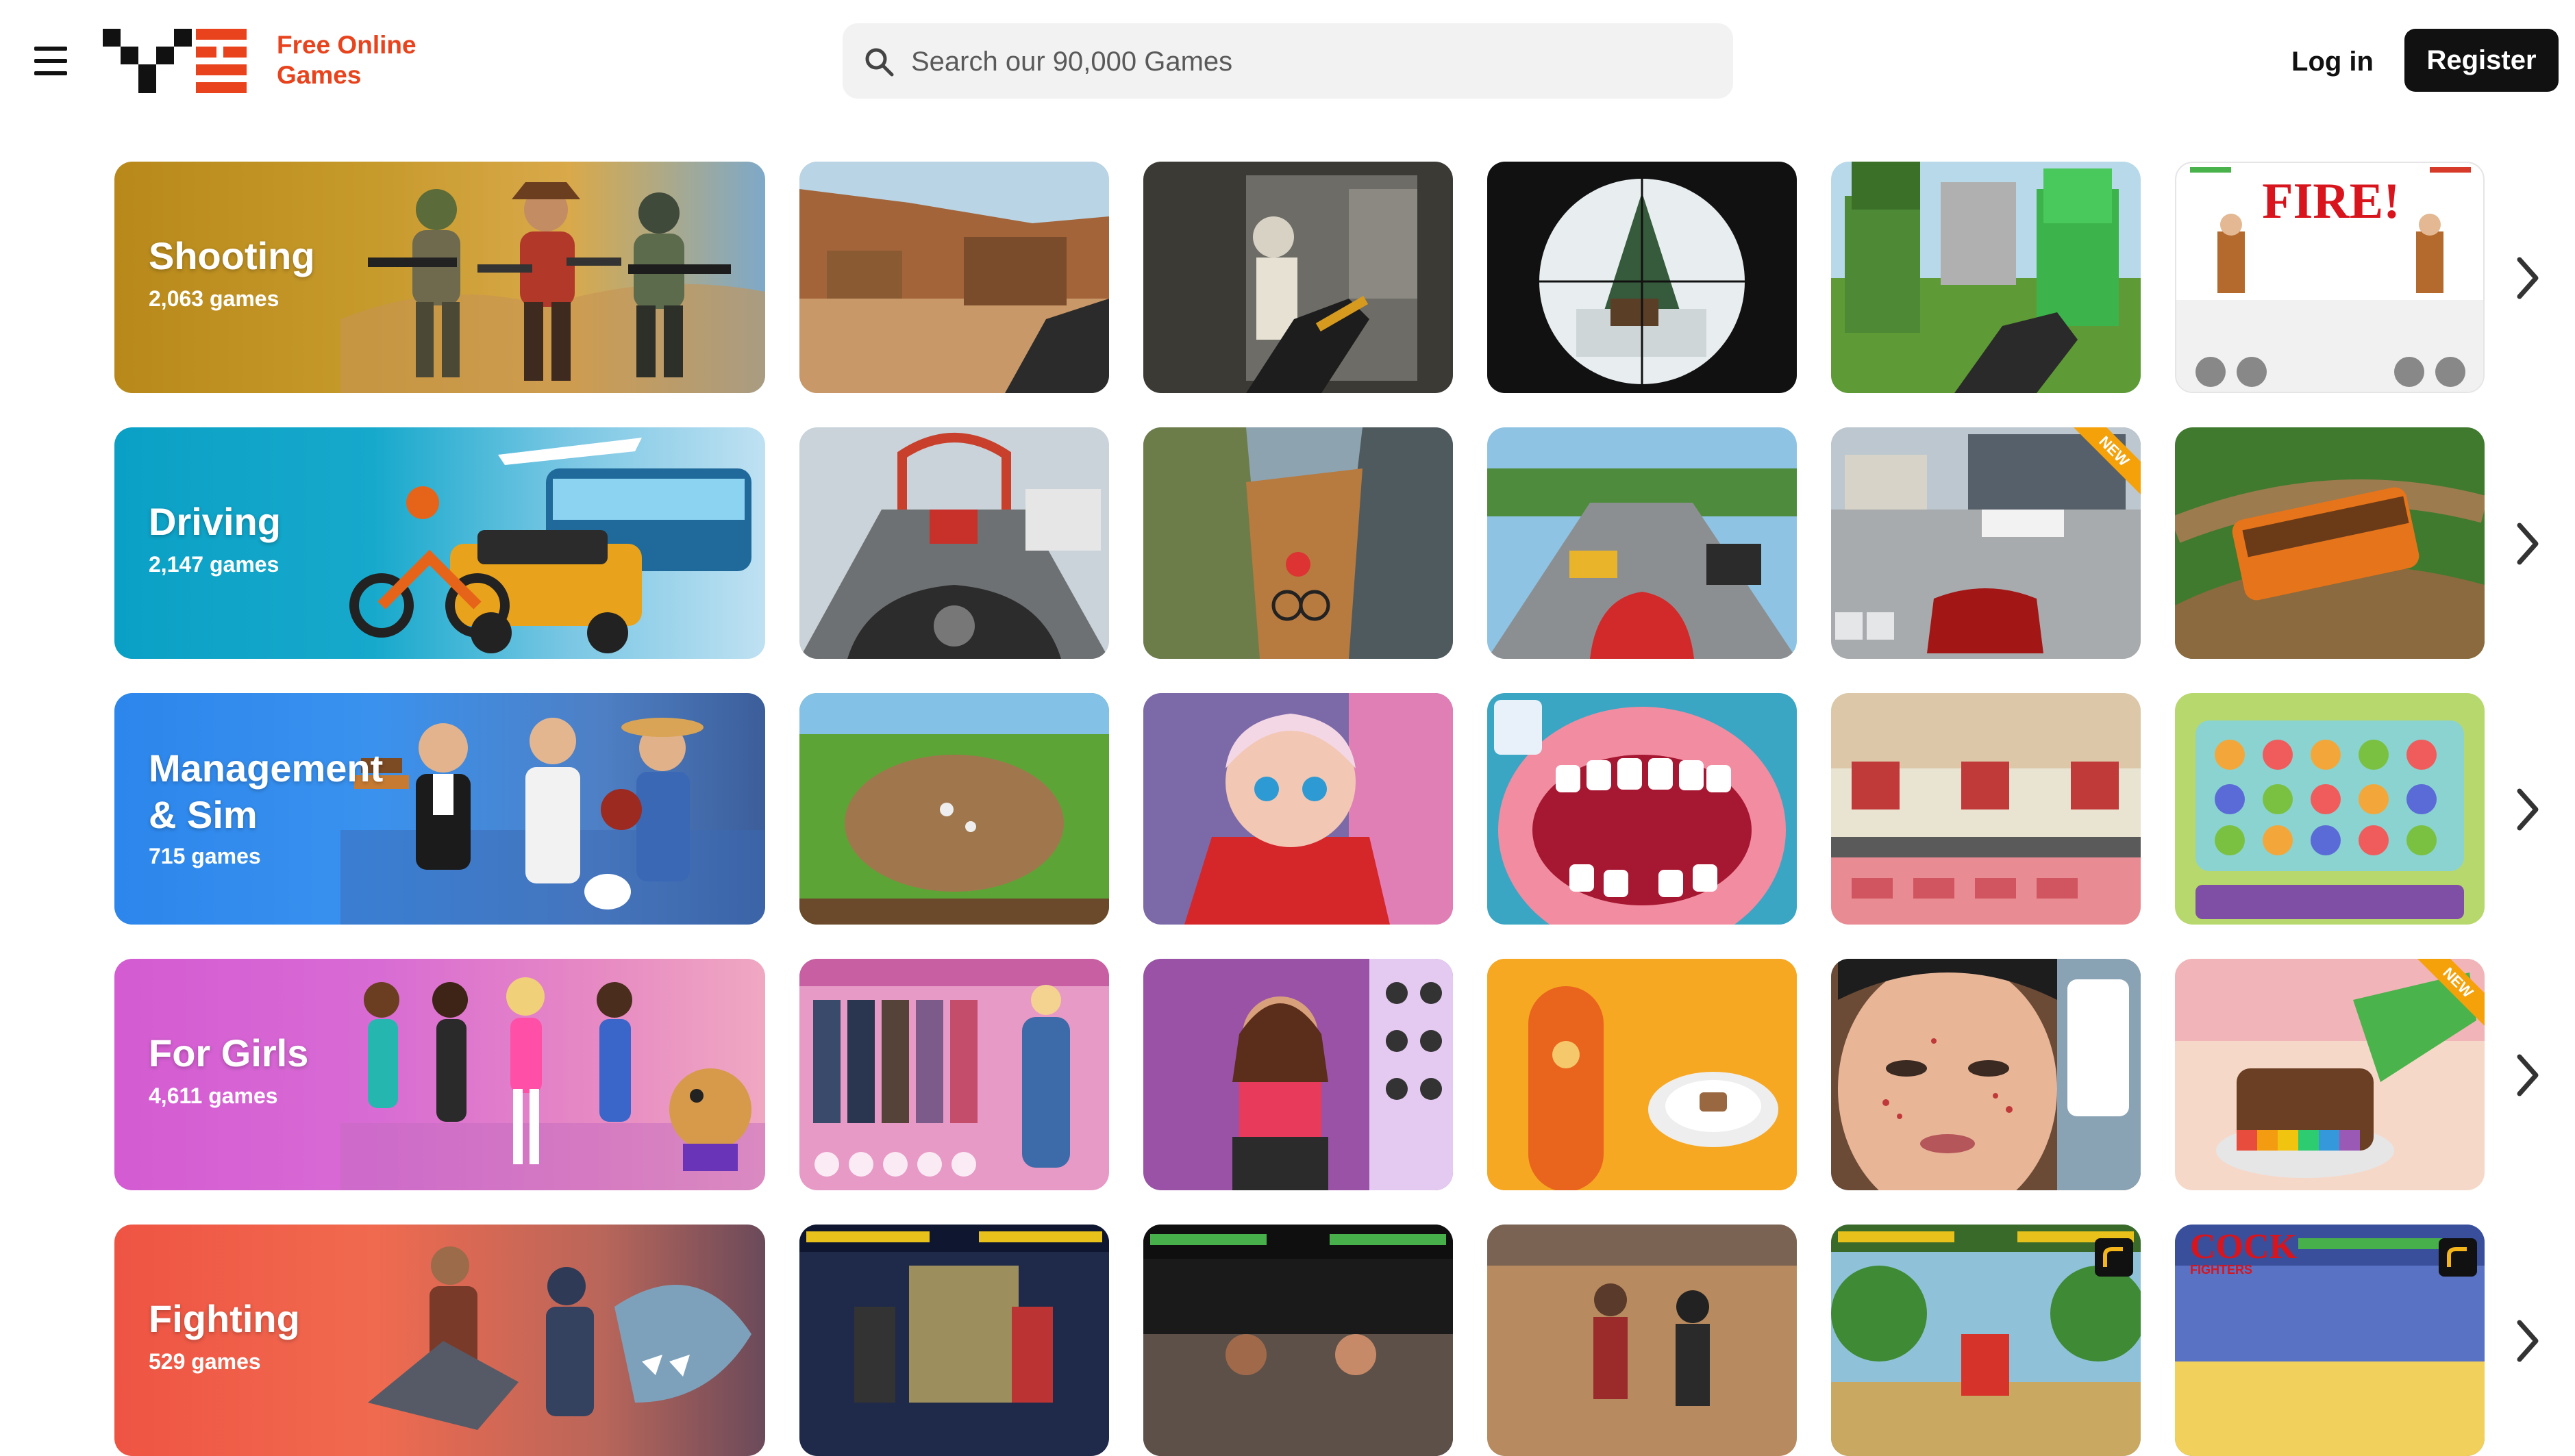  Describe the element at coordinates (232, 255) in the screenshot. I see `category-title: Shooting` at that location.